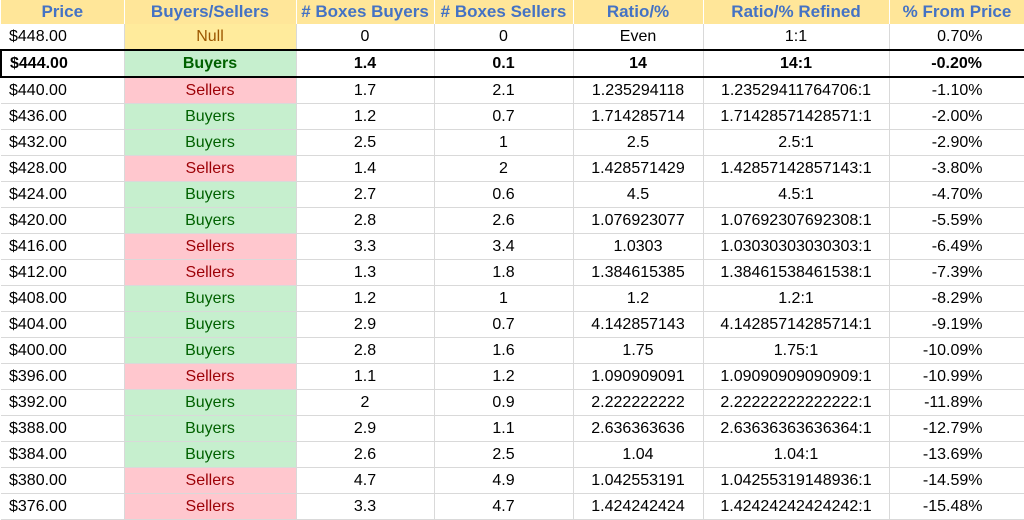 The height and width of the screenshot is (520, 1024). Describe the element at coordinates (504, 246) in the screenshot. I see `boxes-sellers-cell: 3.4` at that location.